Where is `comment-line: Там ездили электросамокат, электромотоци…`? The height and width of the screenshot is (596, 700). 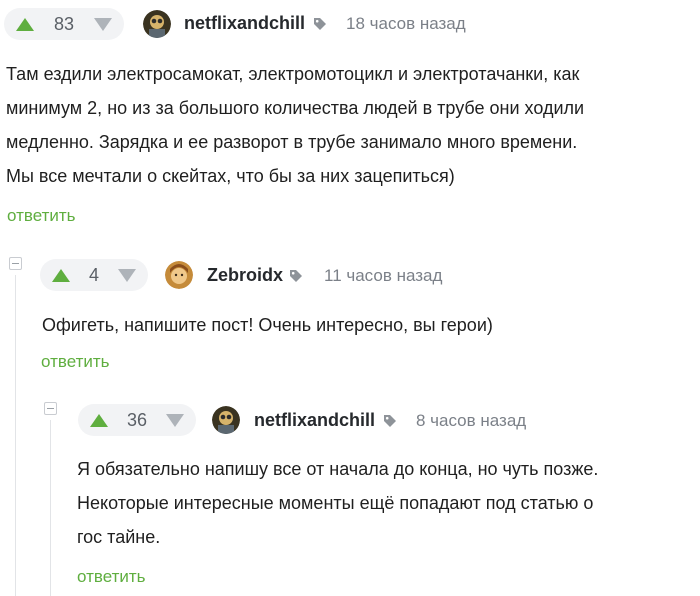
comment-line: Там ездили электросамокат, электромотоци… is located at coordinates (293, 74).